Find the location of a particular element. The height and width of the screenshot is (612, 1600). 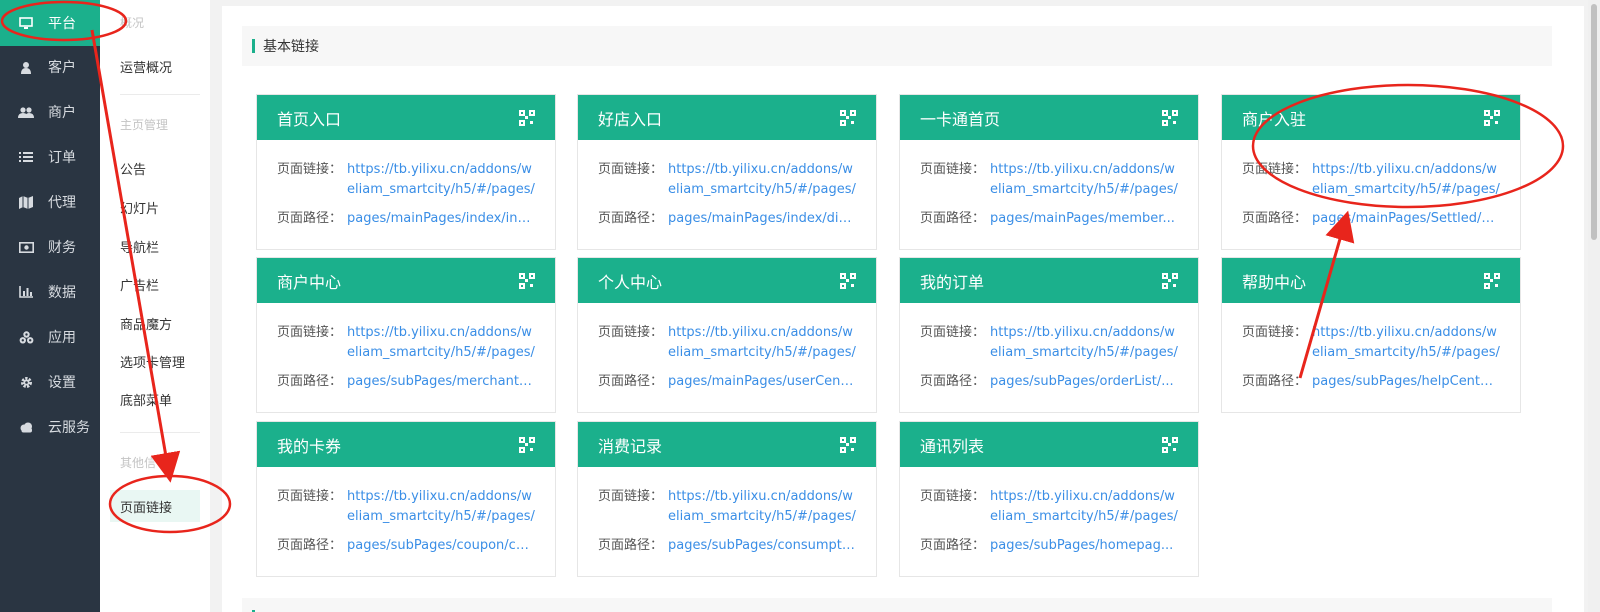

nav-label: 代理 is located at coordinates (62, 203).